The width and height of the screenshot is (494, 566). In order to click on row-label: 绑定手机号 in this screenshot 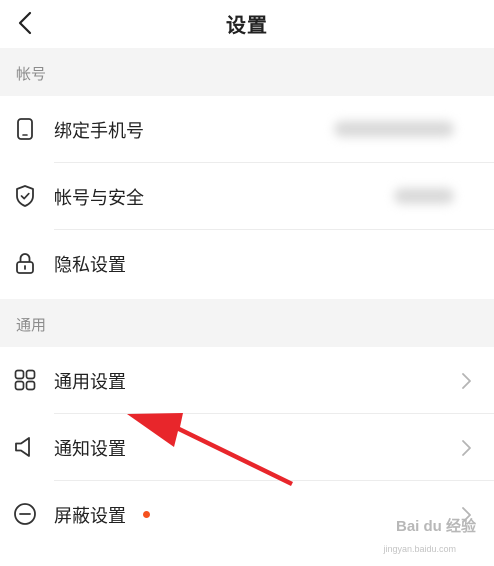, I will do `click(99, 131)`.